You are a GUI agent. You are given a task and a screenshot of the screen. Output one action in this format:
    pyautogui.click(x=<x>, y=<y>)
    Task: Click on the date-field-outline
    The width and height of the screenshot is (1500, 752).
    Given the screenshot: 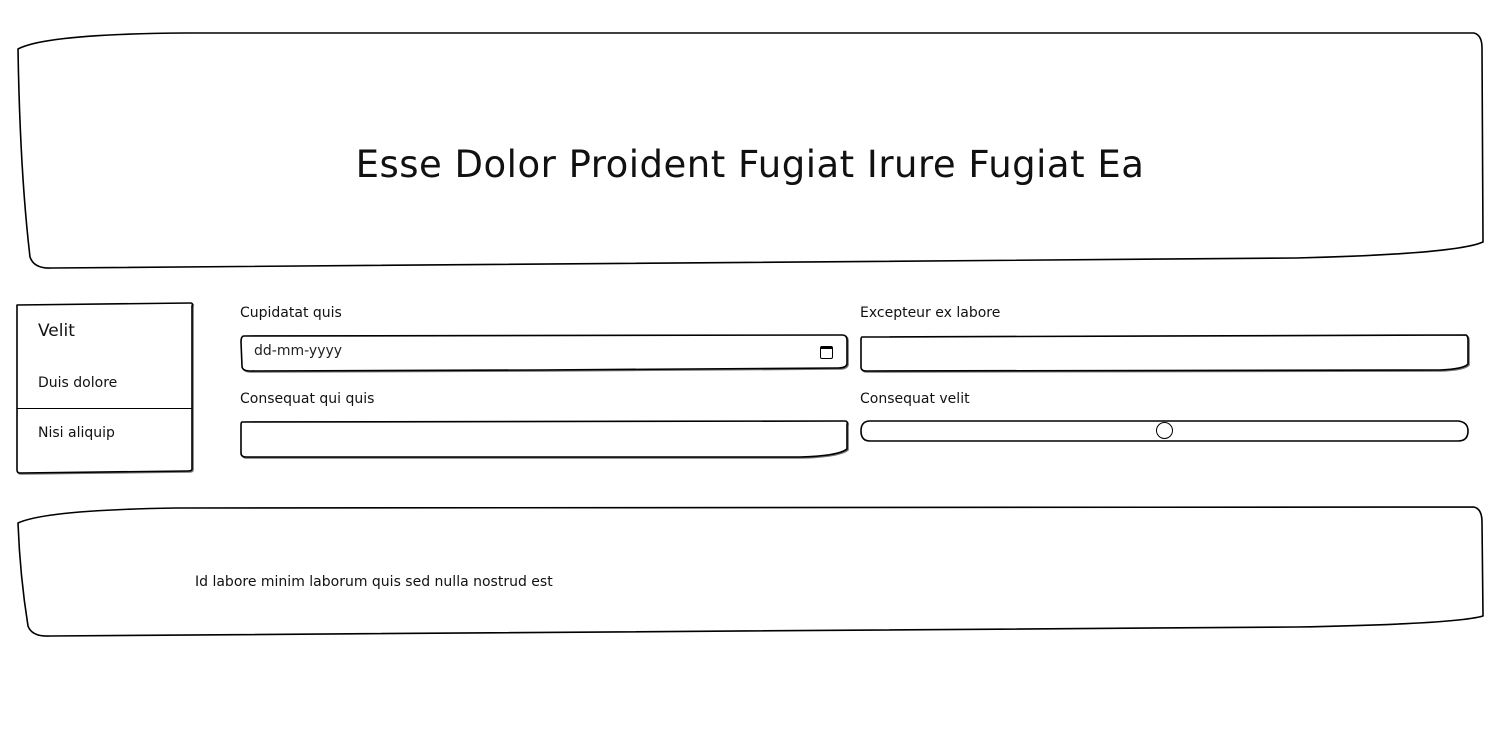 What is the action you would take?
    pyautogui.click(x=544, y=353)
    